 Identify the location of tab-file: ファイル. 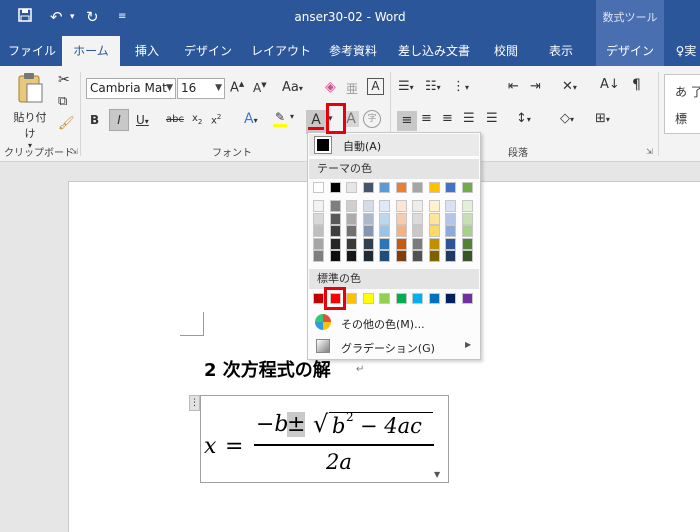
(32, 51).